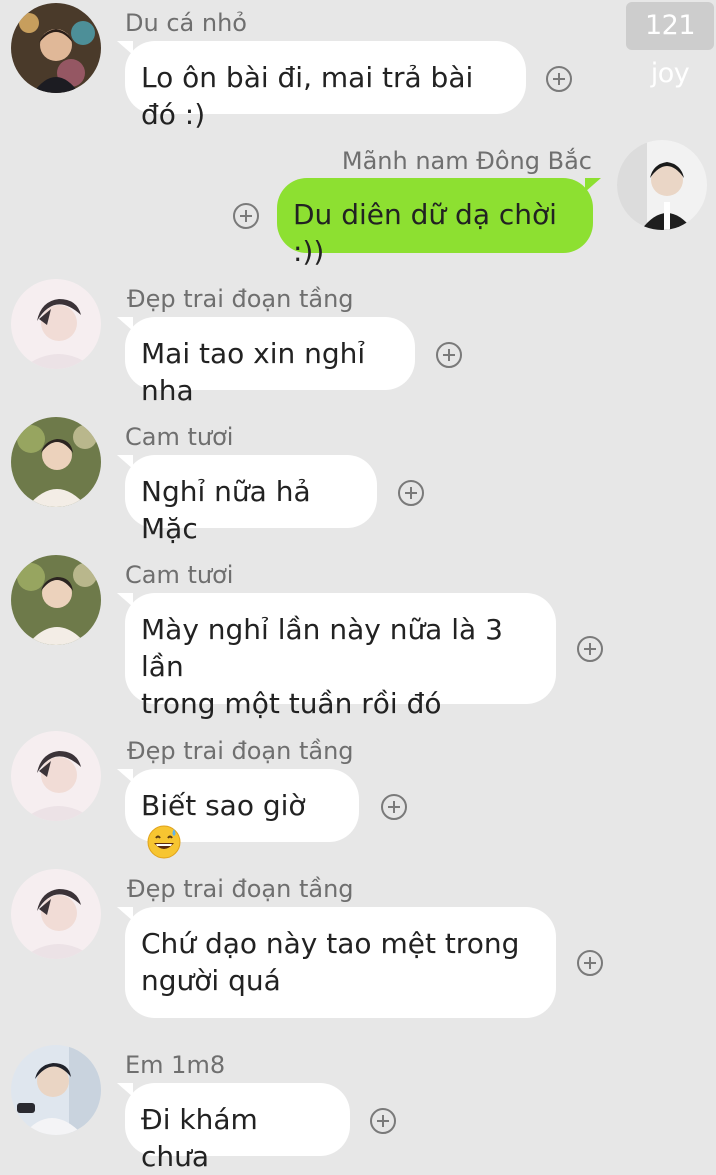 This screenshot has width=716, height=1175. I want to click on message-text: Đi khám chưa, so click(199, 1138).